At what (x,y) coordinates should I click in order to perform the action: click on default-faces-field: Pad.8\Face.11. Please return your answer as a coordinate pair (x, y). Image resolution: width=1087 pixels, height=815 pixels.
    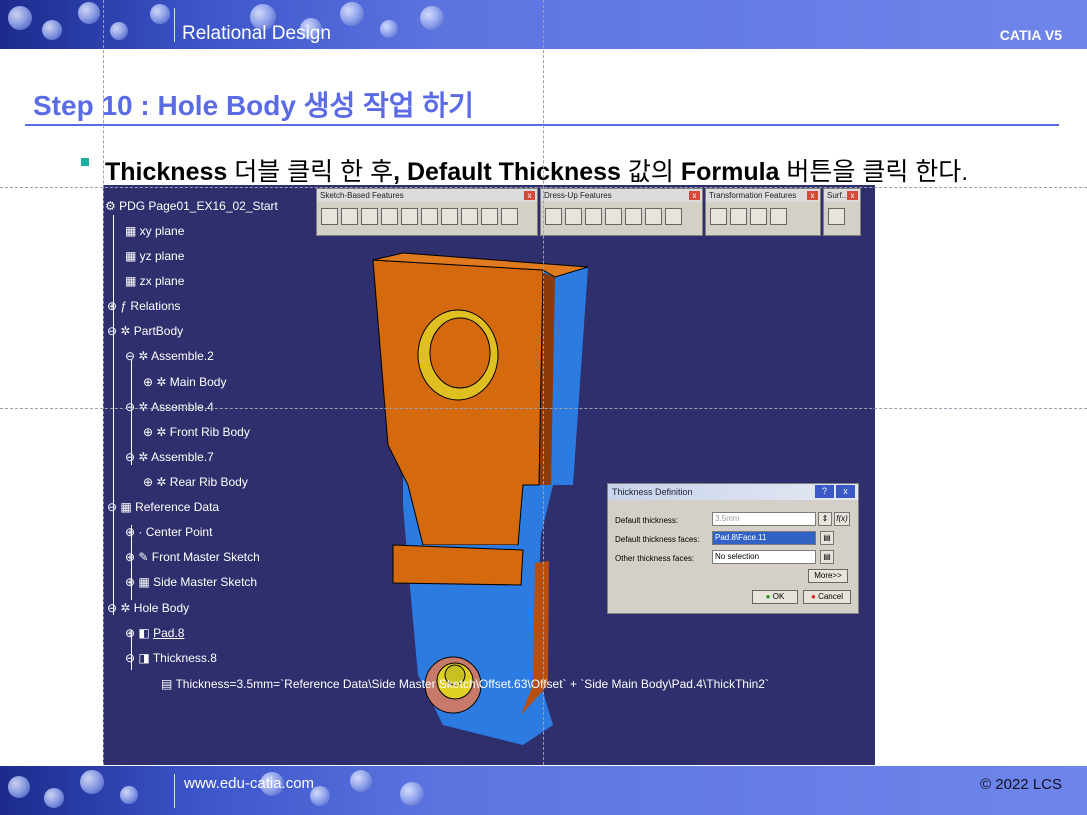
    Looking at the image, I should click on (764, 538).